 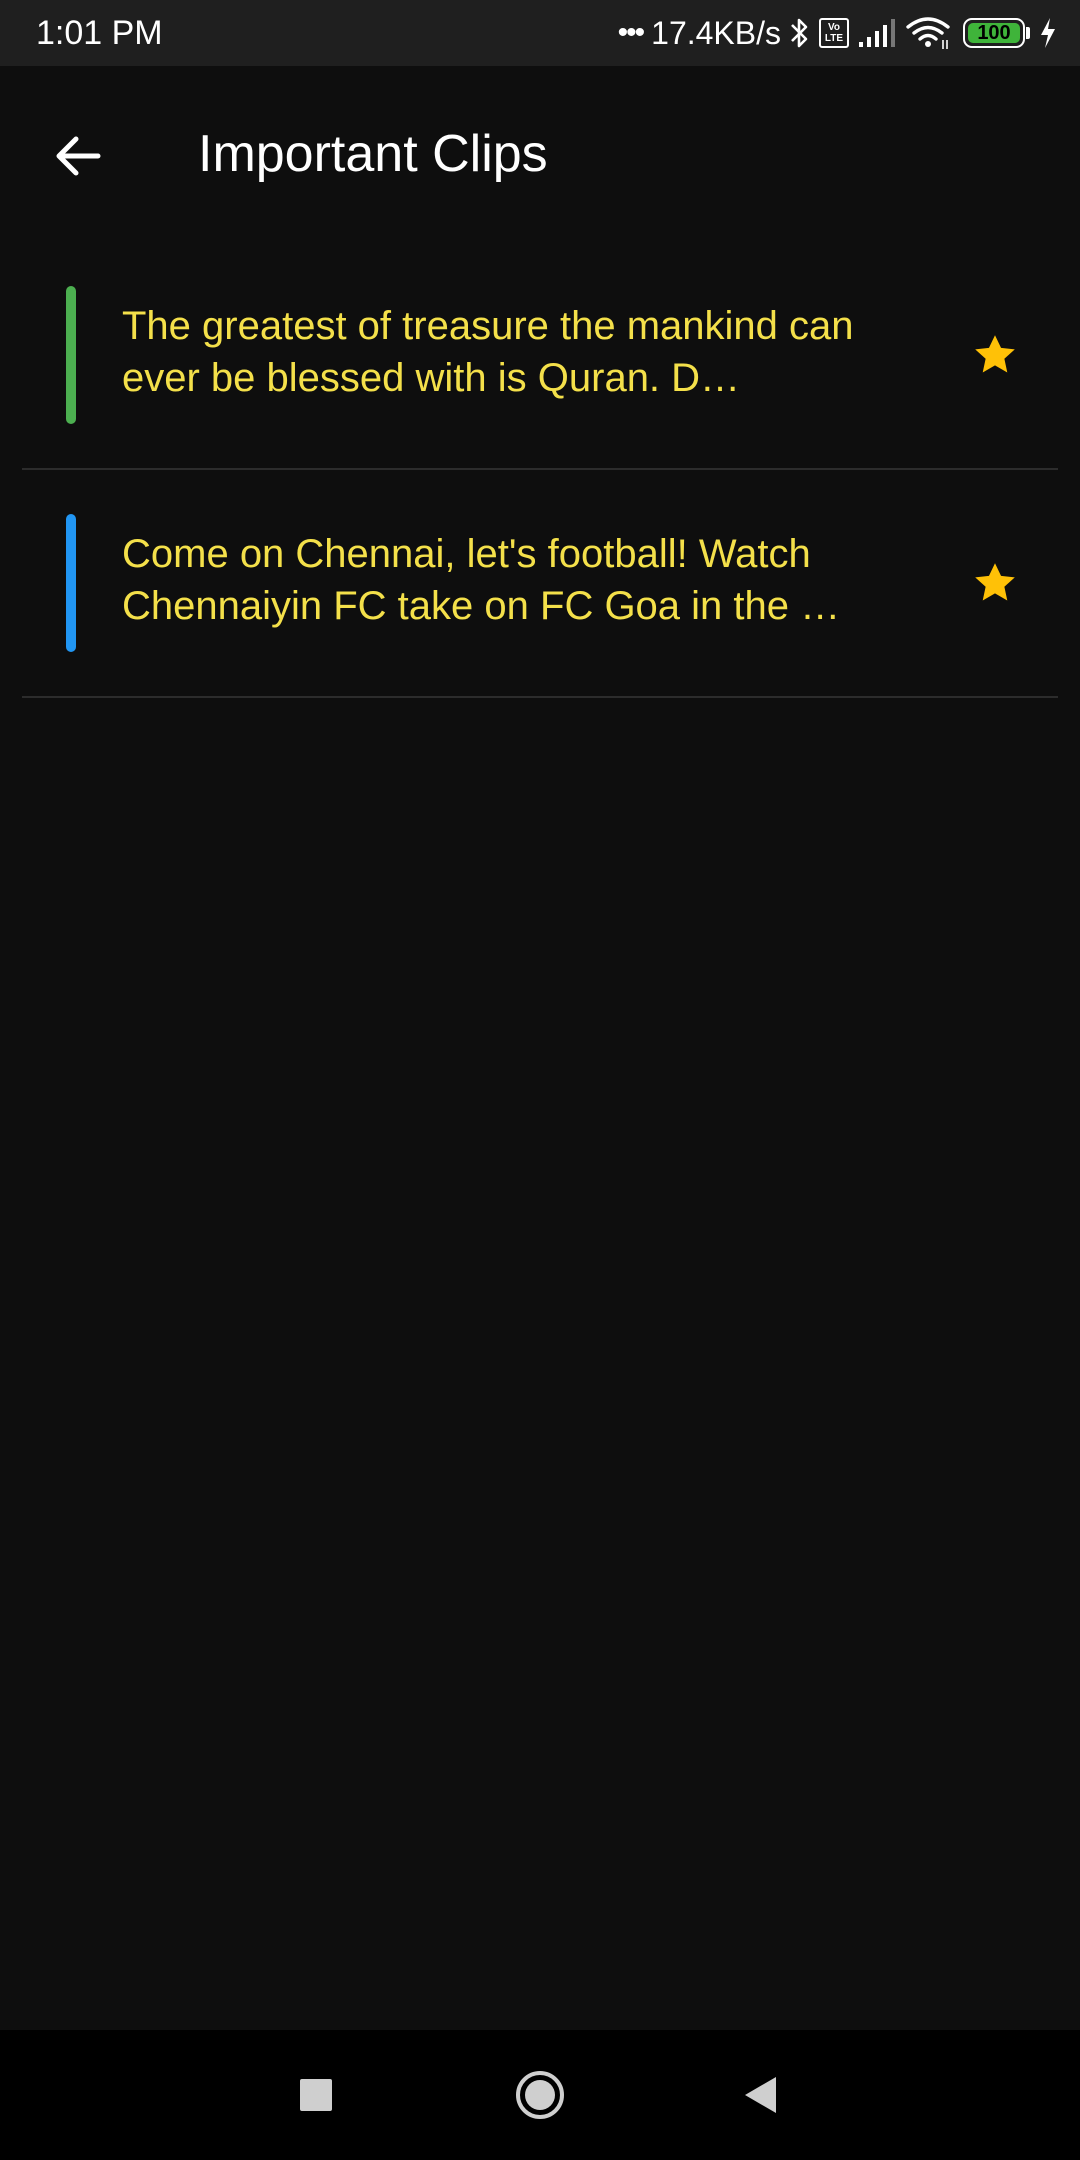 What do you see at coordinates (716, 33) in the screenshot?
I see `network-speed: 17.4KB/s` at bounding box center [716, 33].